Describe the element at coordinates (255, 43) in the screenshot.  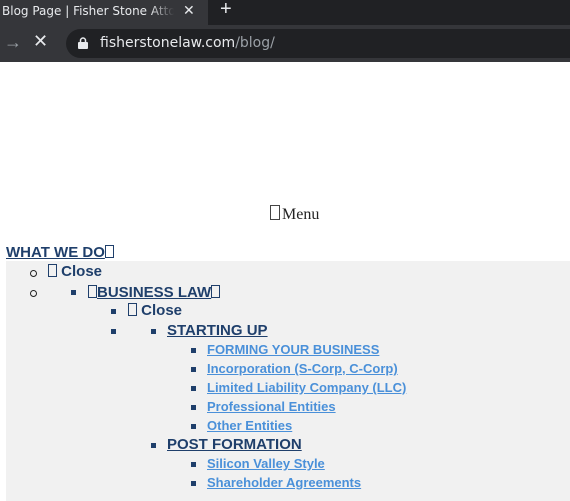
I see `url-path: /blog/` at that location.